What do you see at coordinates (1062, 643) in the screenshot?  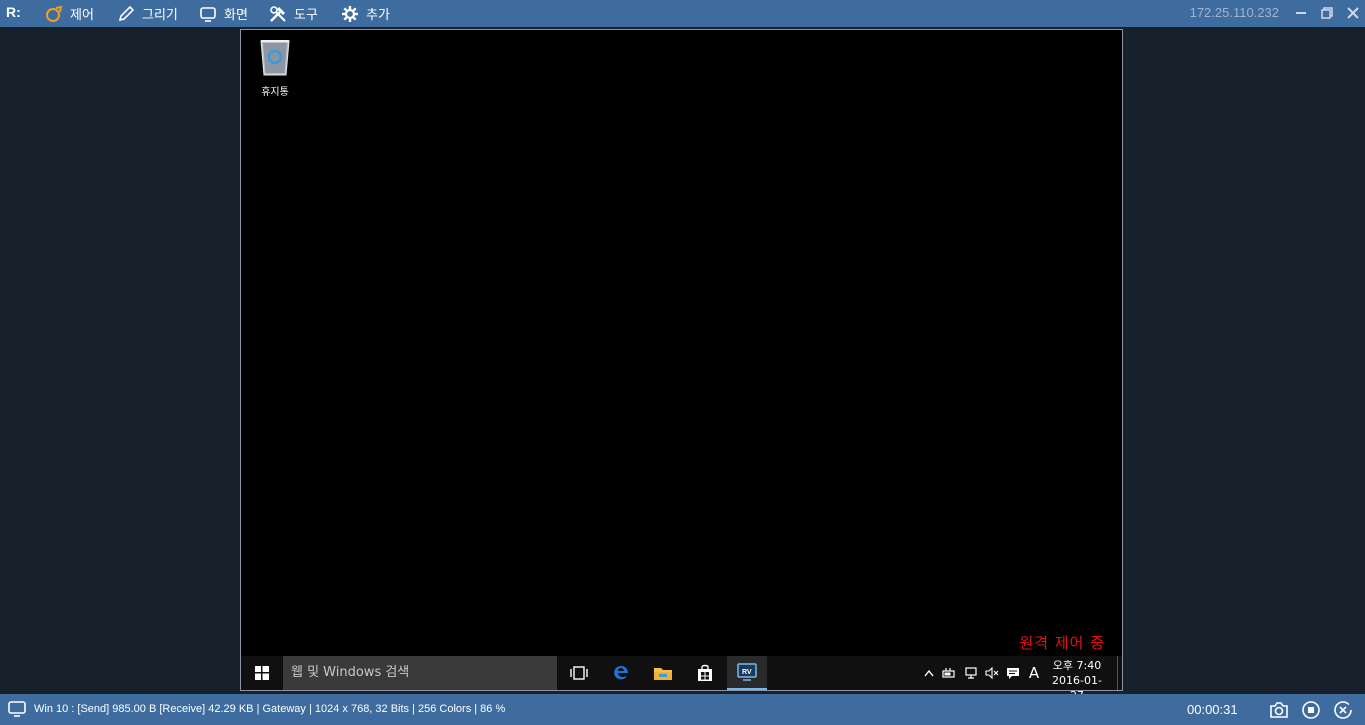 I see `remote-control-status-text: 원격 제어 중` at bounding box center [1062, 643].